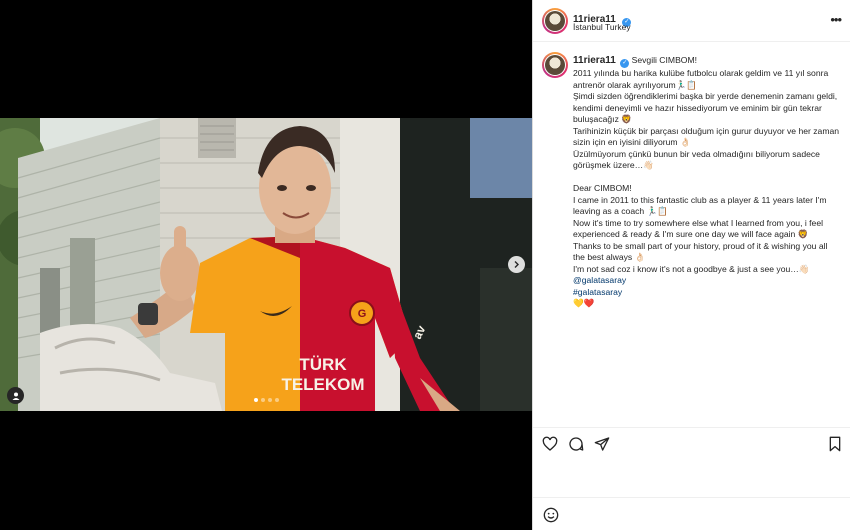 This screenshot has width=850, height=530. I want to click on user-tag-icon, so click(15, 396).